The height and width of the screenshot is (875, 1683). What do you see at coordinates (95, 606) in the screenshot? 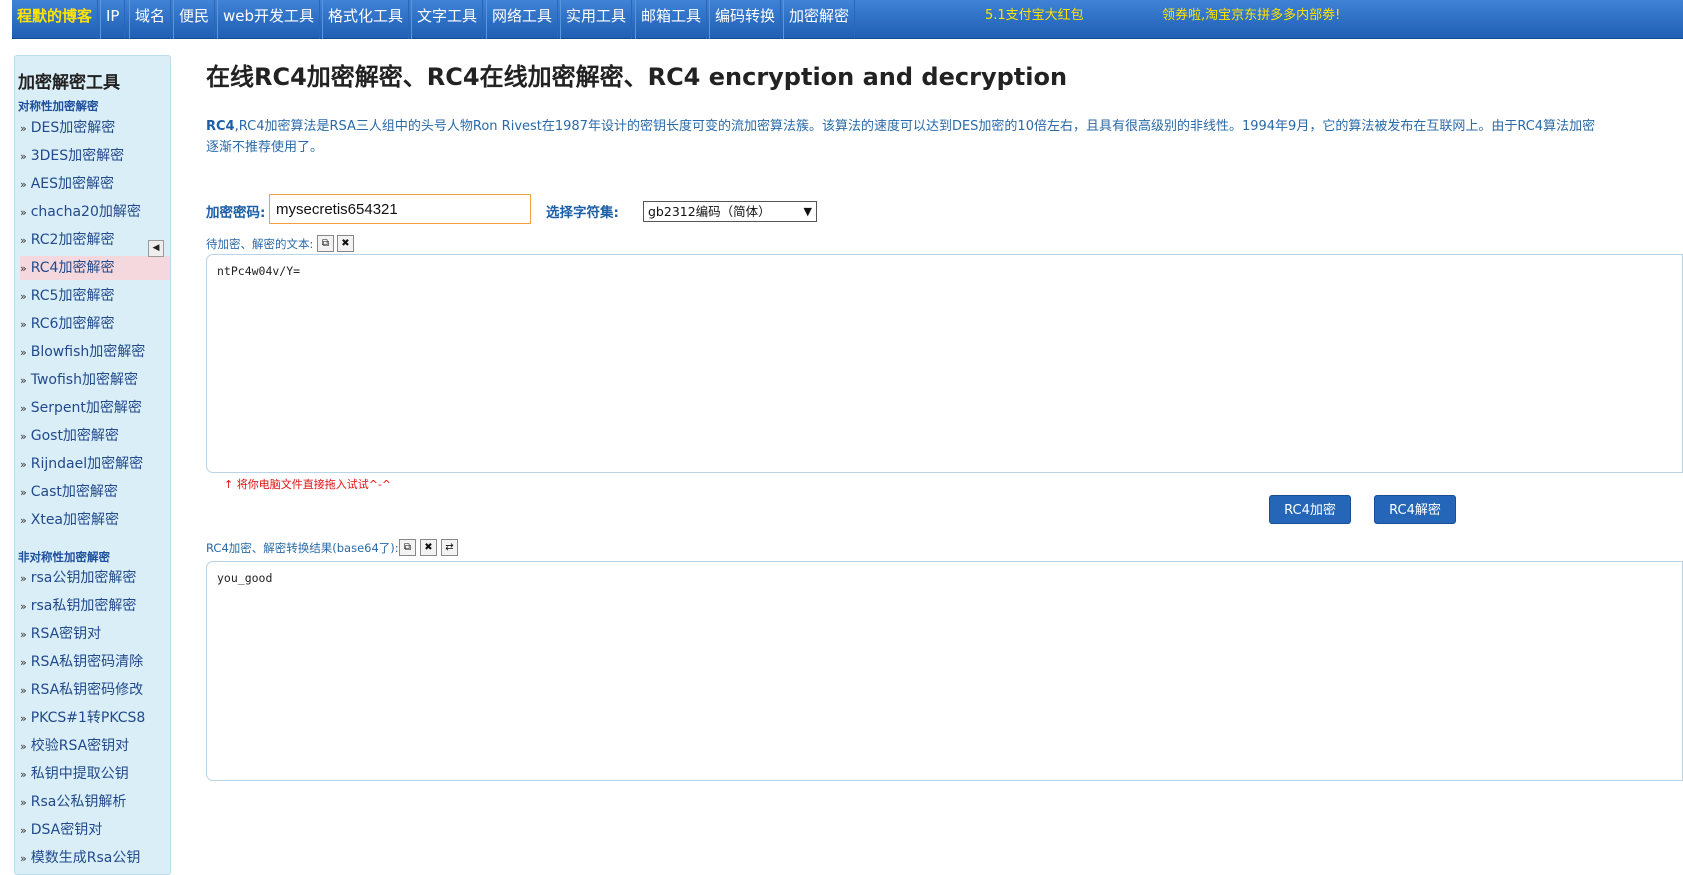
I see `sidebar-item-asym-1: » rsa私钥加密解密` at bounding box center [95, 606].